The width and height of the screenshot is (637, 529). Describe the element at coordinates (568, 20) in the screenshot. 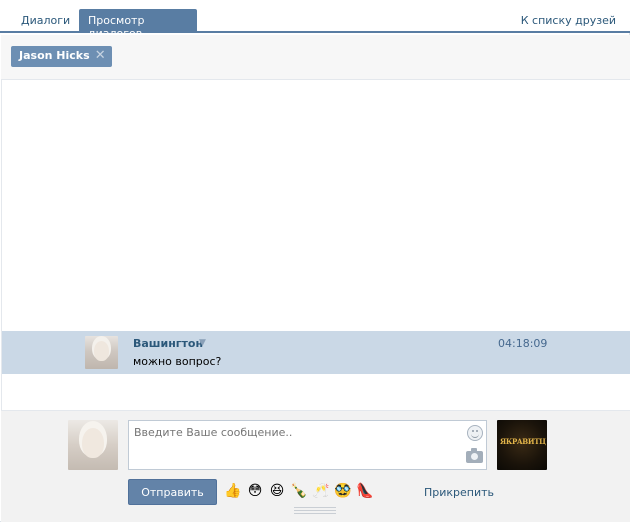

I see `friends-list-link: К списку друзей` at that location.